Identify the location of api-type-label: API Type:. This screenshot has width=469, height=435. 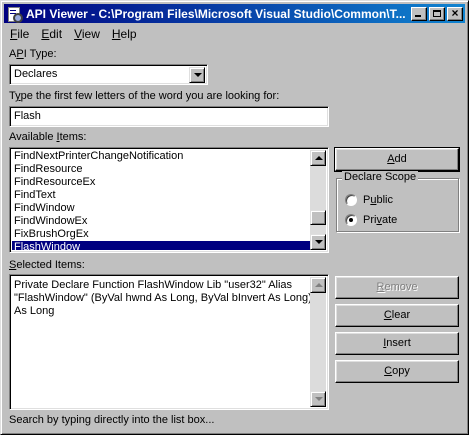
(33, 54).